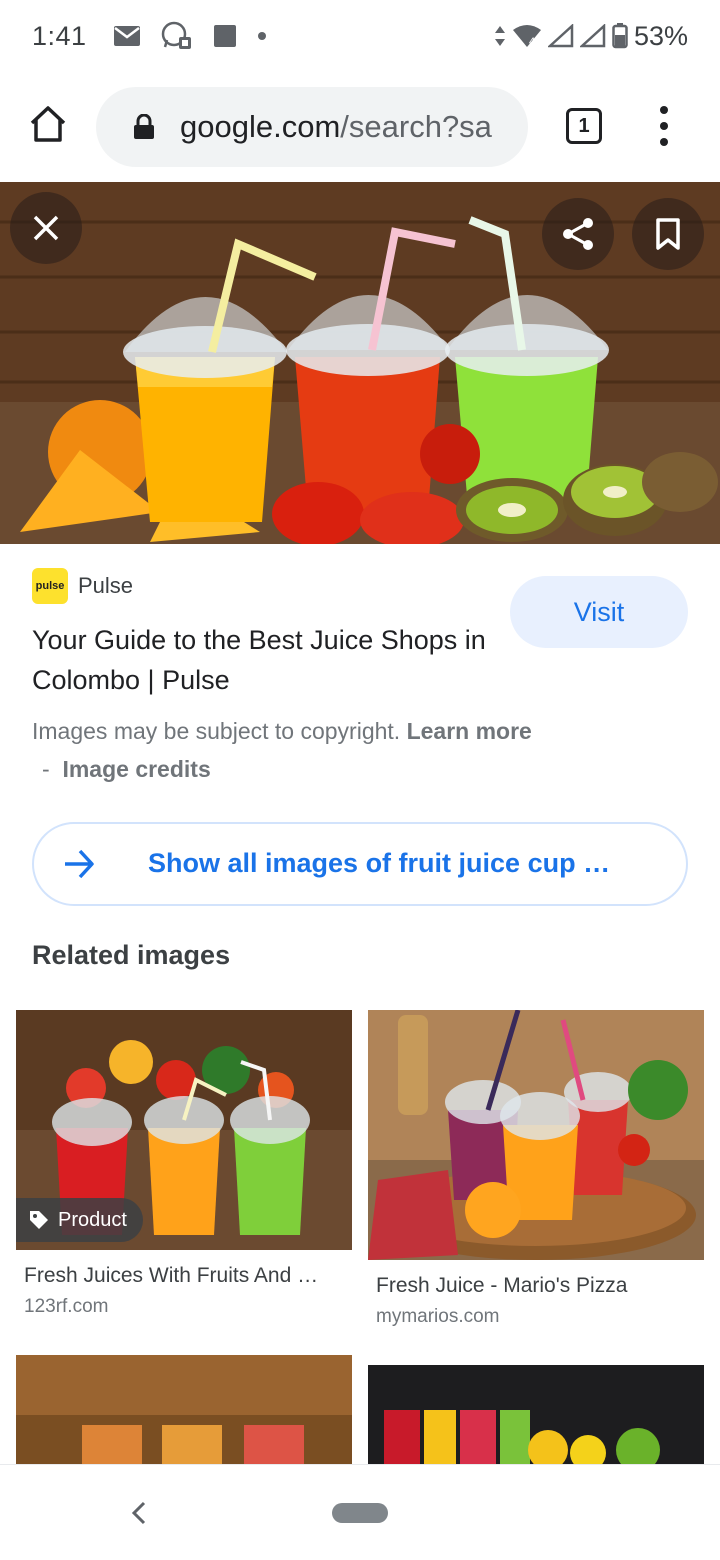 The image size is (720, 1560). What do you see at coordinates (79, 864) in the screenshot?
I see `arrow-right-icon` at bounding box center [79, 864].